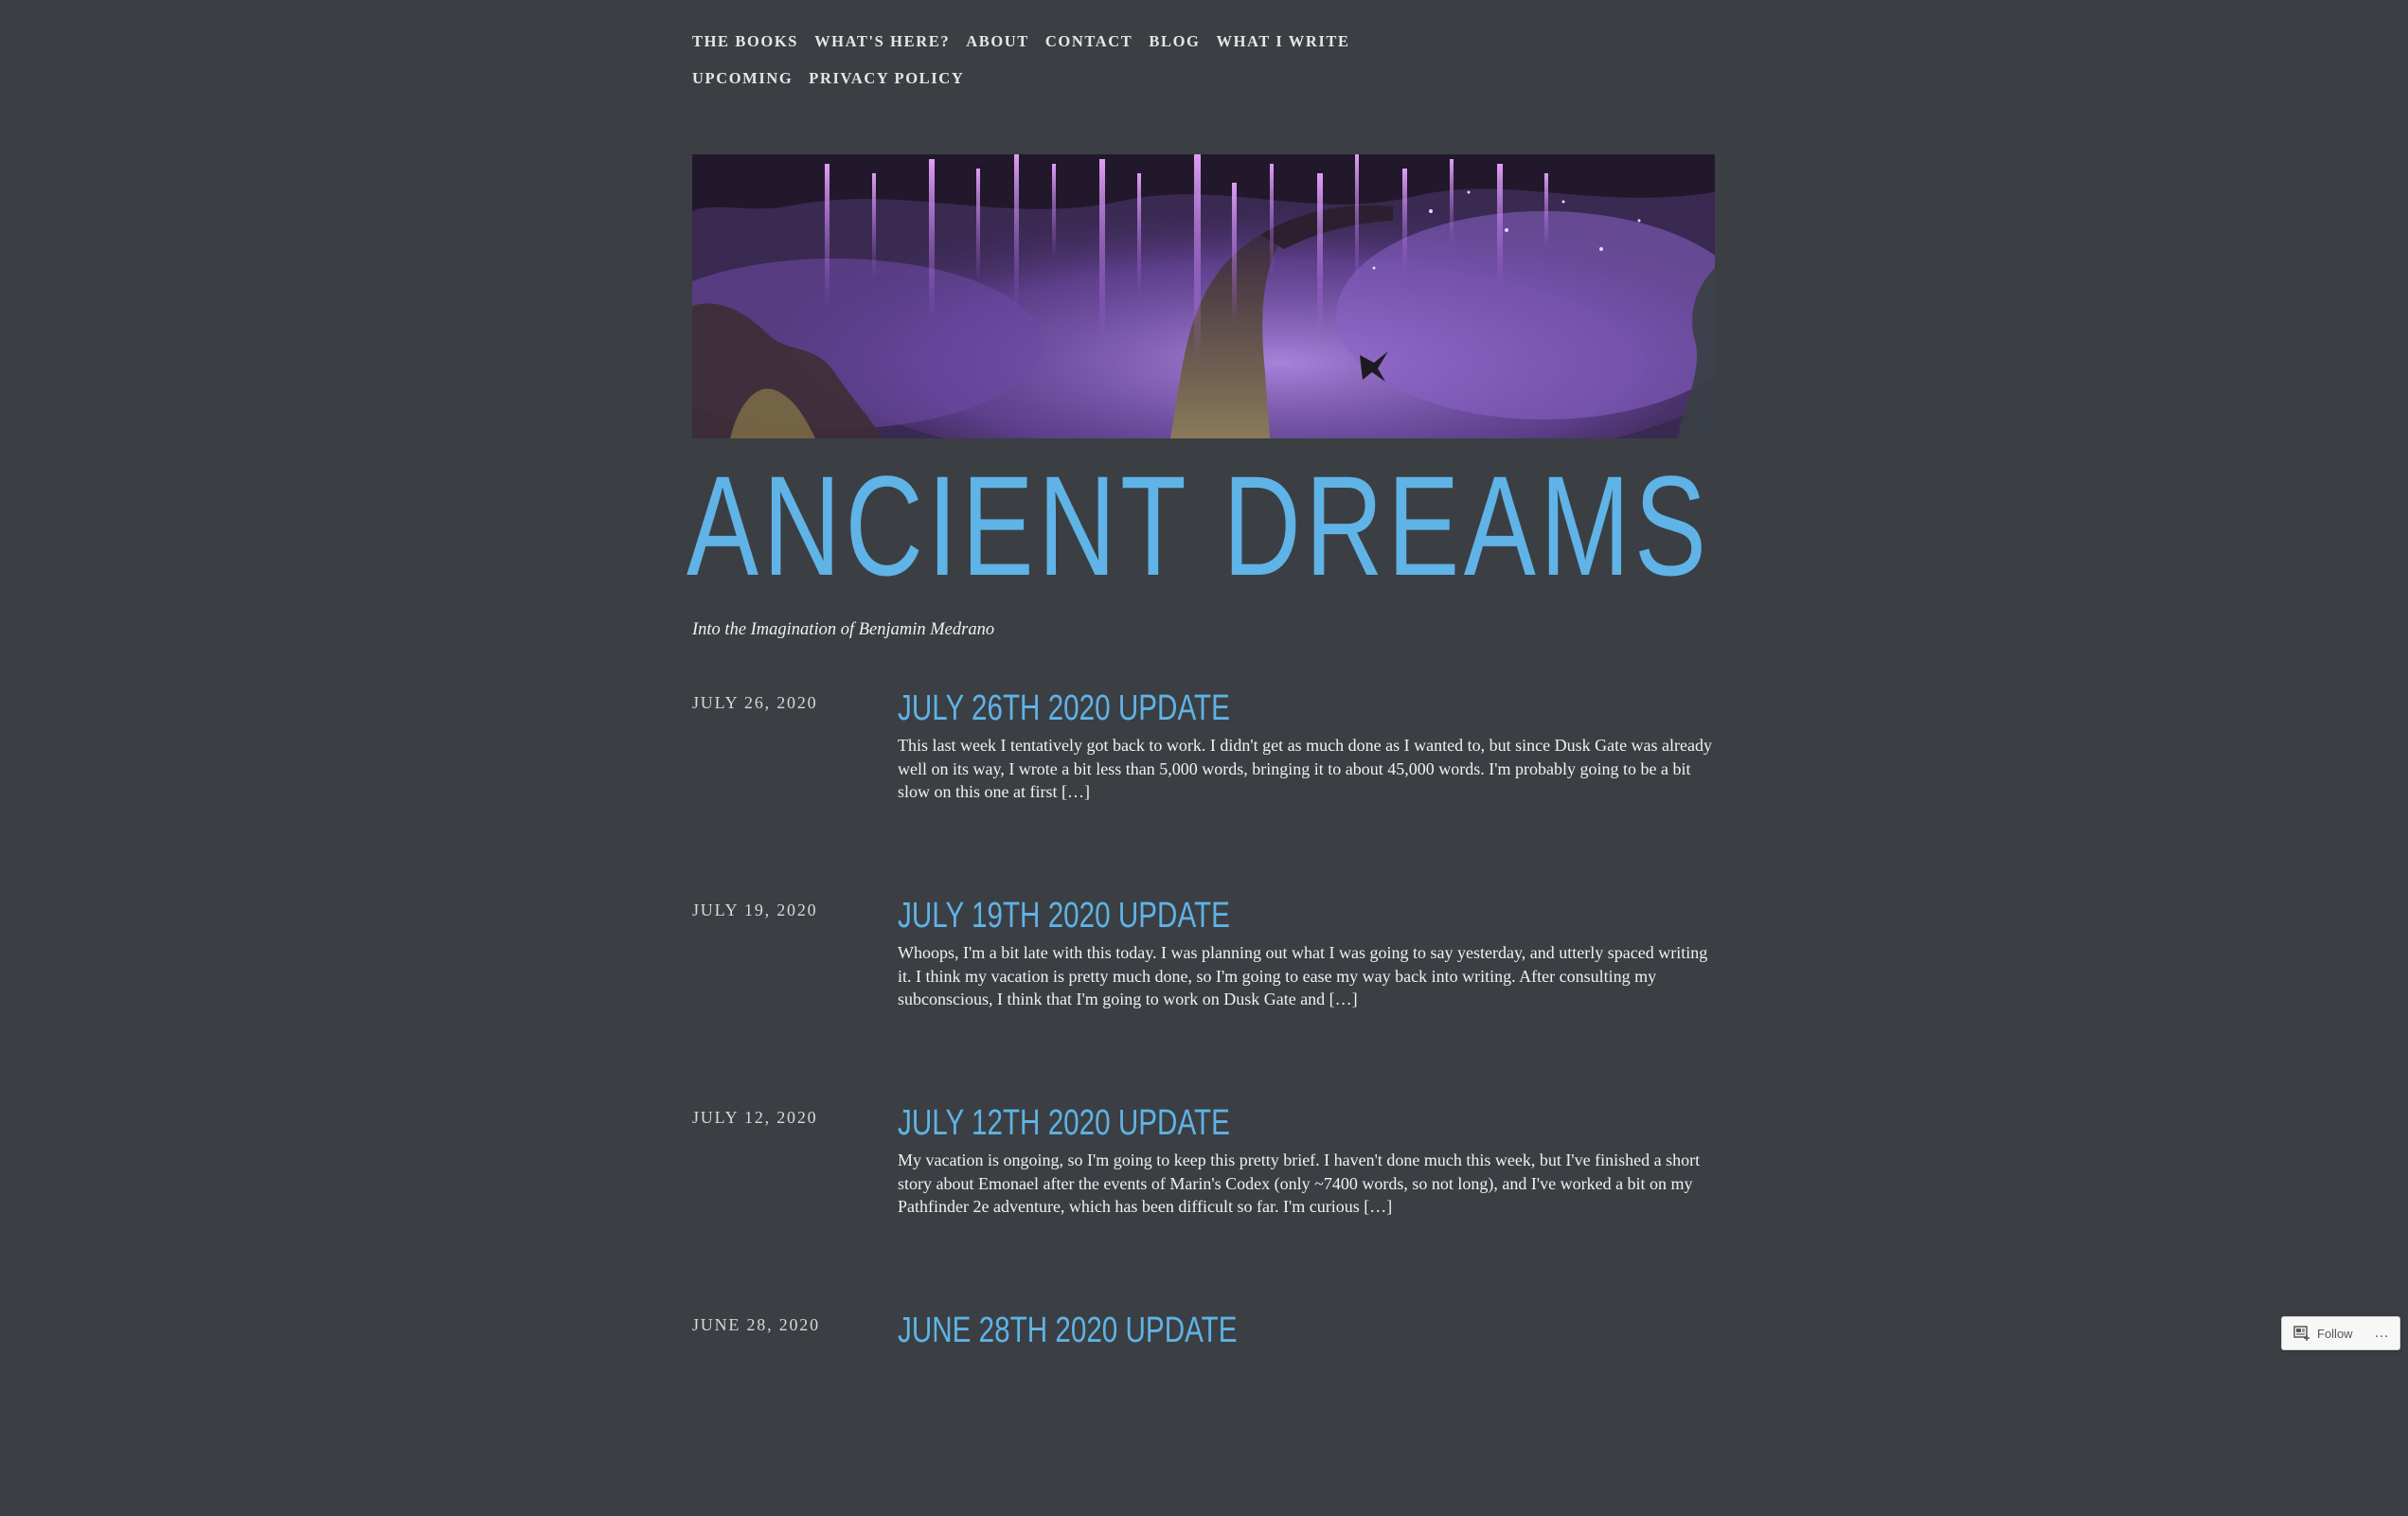  Describe the element at coordinates (882, 41) in the screenshot. I see `nav-item-whats-here: WHAT'S HERE?` at that location.